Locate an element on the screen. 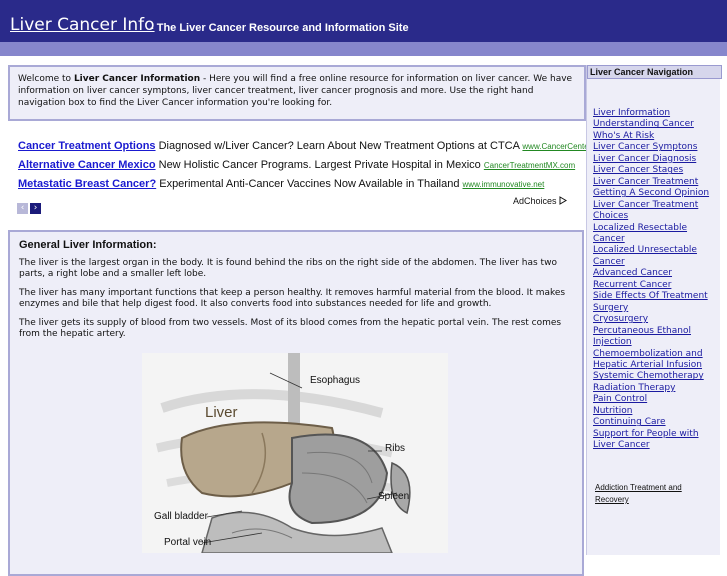  nav-link-treatment: Liver Cancer Treatment is located at coordinates (655, 182).